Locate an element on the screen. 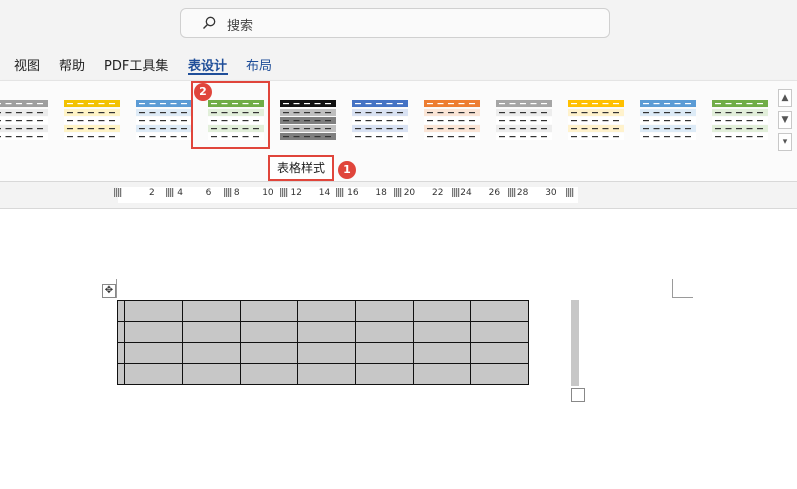 Image resolution: width=797 pixels, height=489 pixels. document-table is located at coordinates (323, 342).